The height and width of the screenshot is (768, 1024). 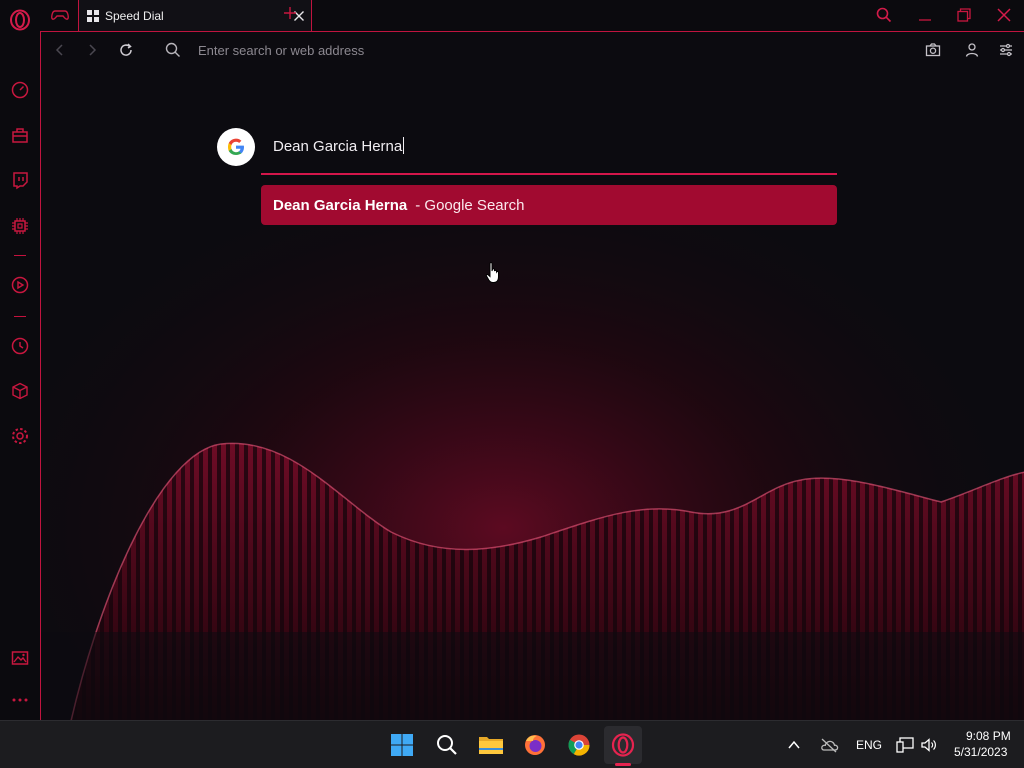 I want to click on suggestion-query: Dean Garcia Herna, so click(x=340, y=205).